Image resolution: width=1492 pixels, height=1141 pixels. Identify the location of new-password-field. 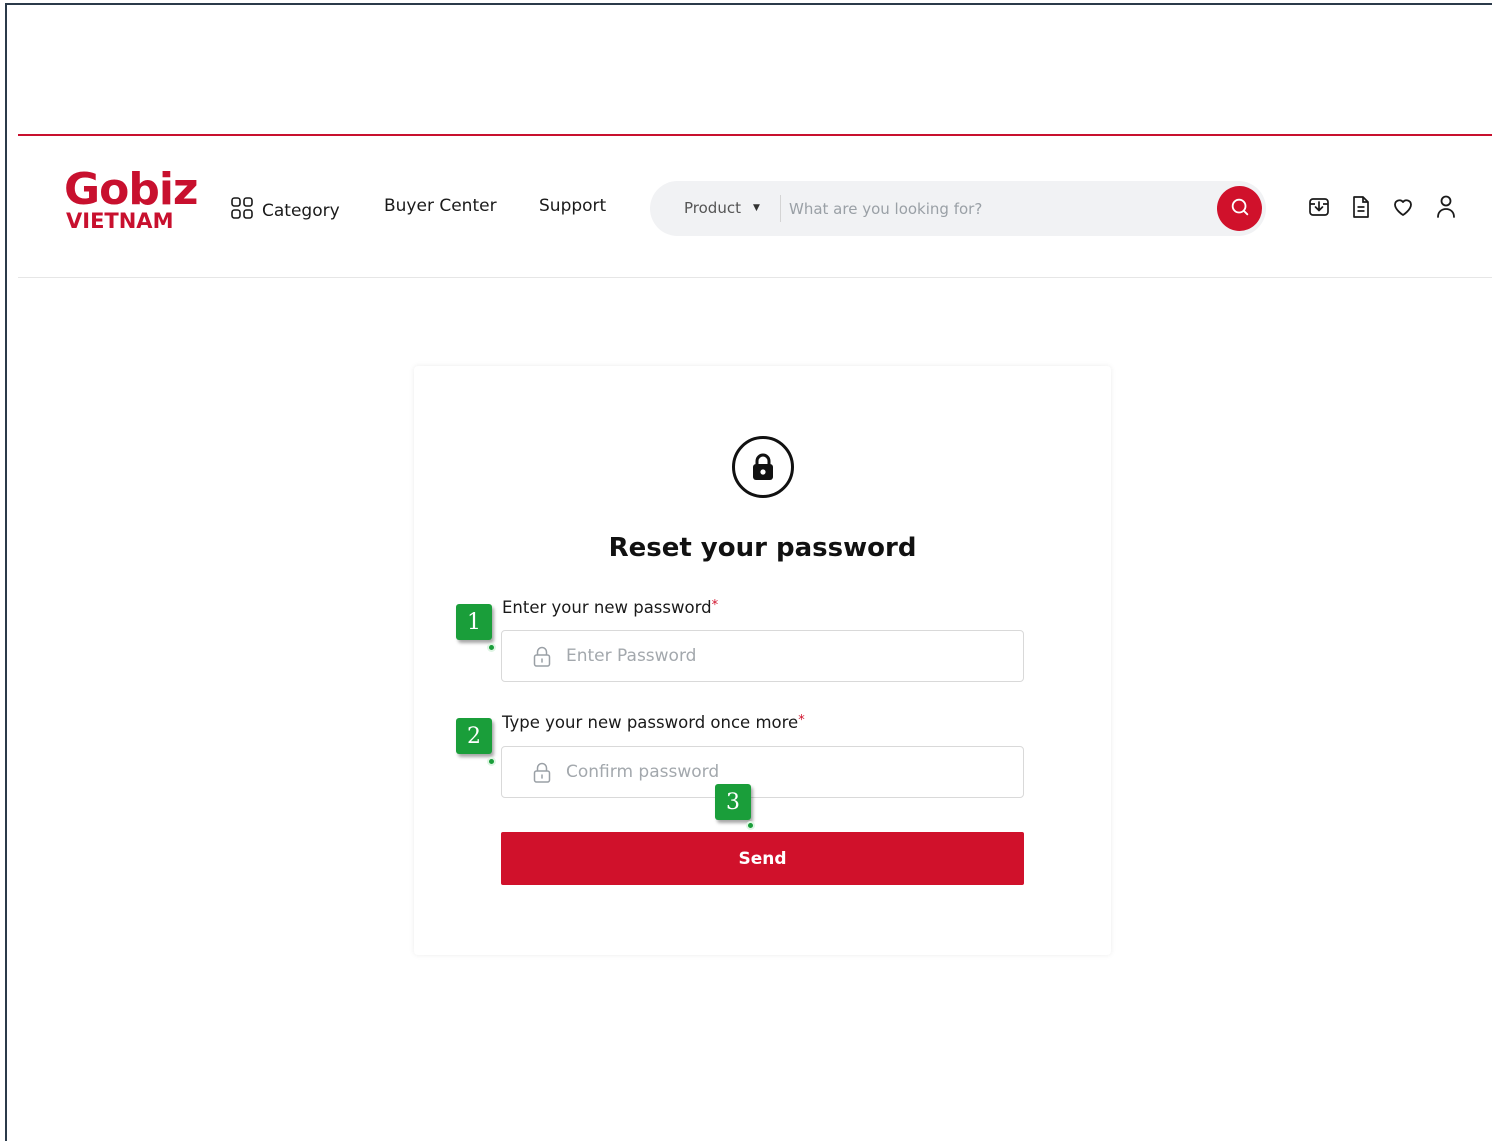
(762, 656).